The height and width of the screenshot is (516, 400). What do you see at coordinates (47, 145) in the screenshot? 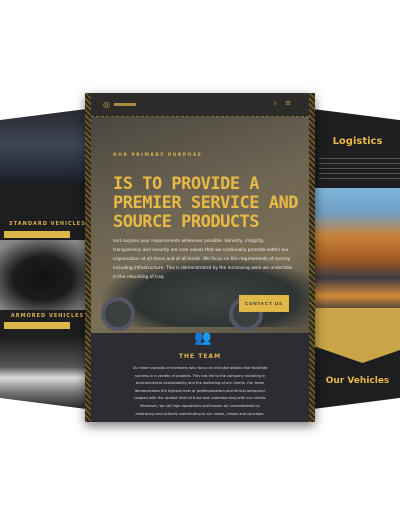
I see `car-image` at bounding box center [47, 145].